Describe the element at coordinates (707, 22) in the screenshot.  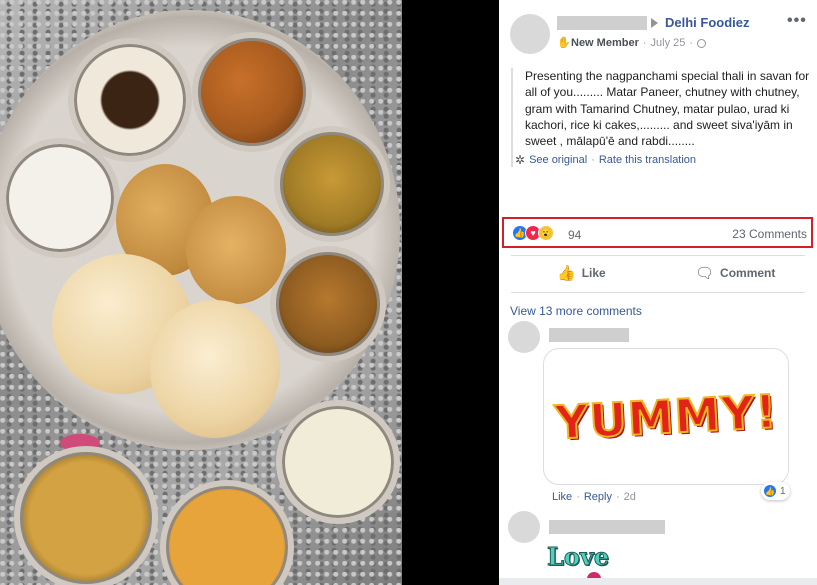
I see `group-name-link: Delhi Foodiez` at that location.